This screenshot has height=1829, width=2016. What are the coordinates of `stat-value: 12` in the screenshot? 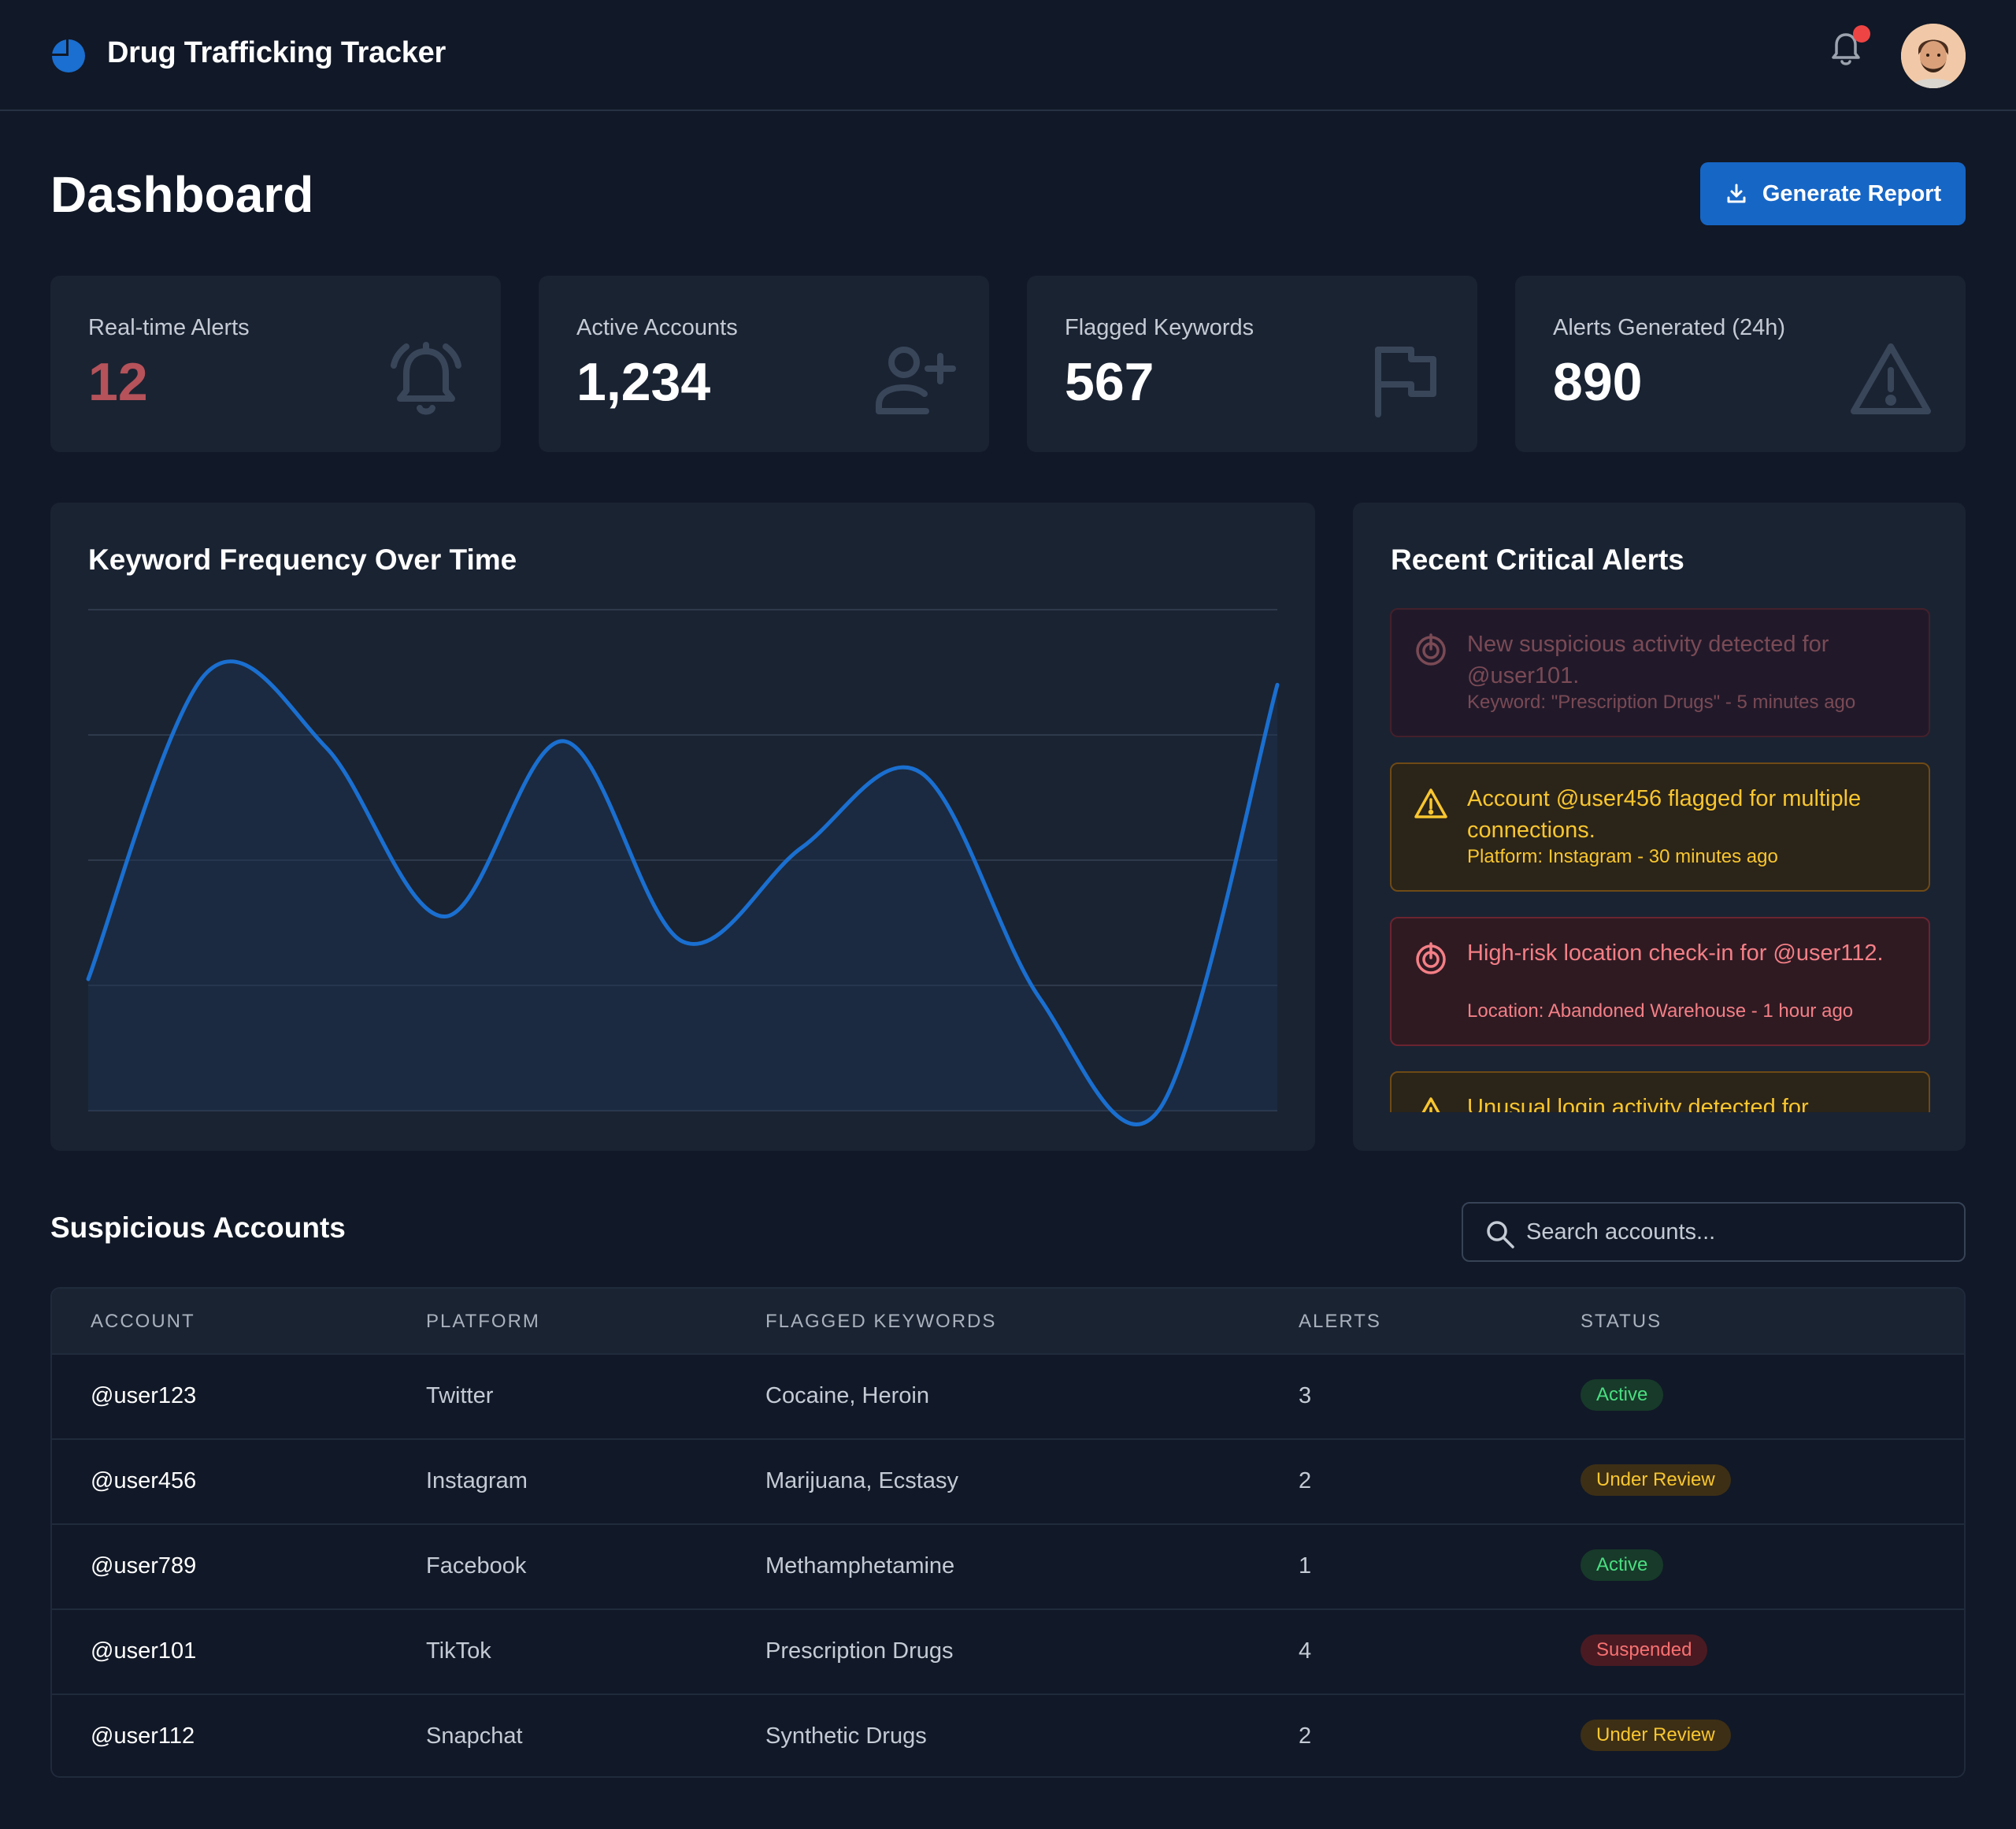 It's located at (118, 382).